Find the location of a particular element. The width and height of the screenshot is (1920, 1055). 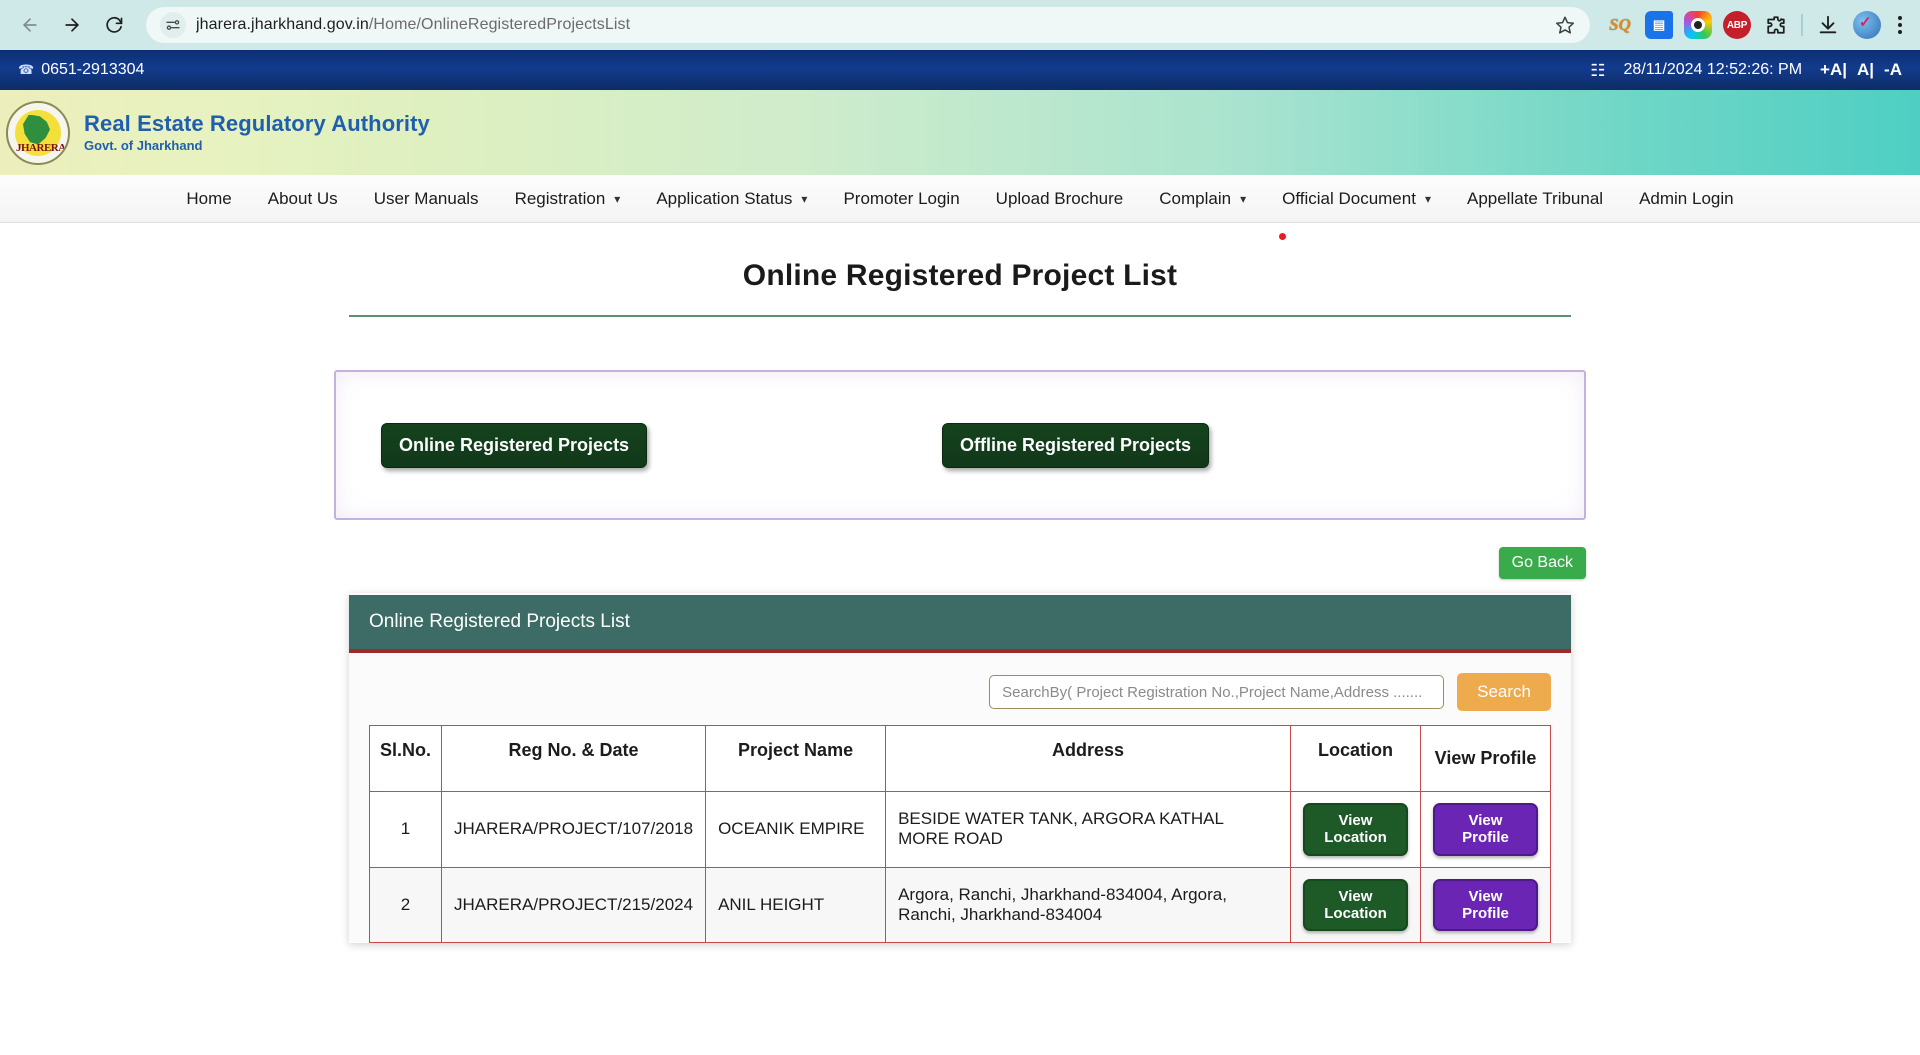

nav-item-about-us: About Us is located at coordinates (303, 198).